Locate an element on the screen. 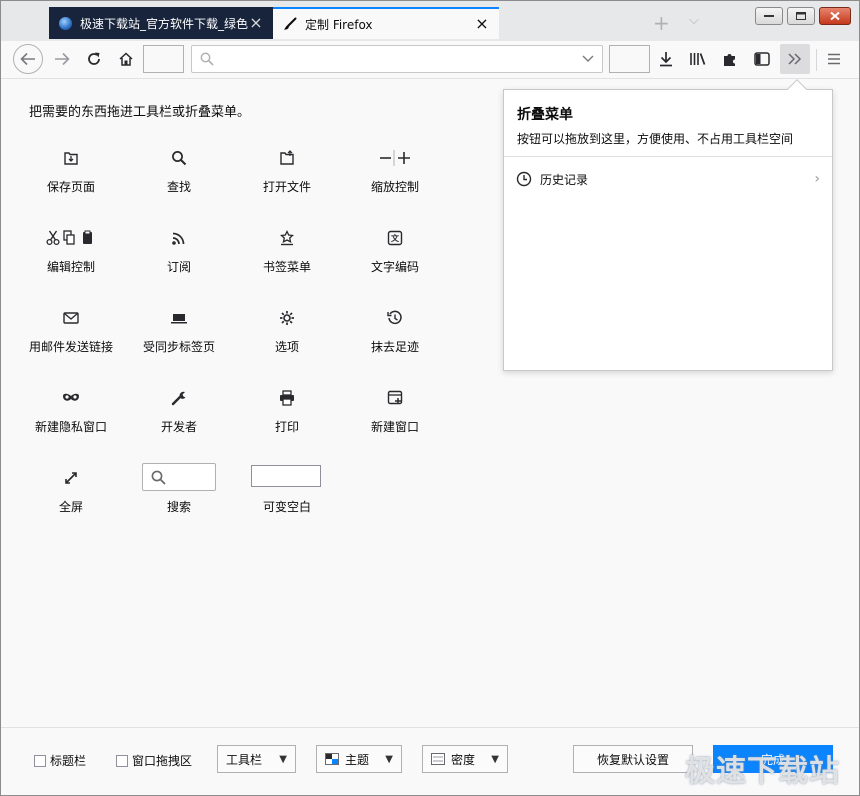 The height and width of the screenshot is (796, 860). menu-button is located at coordinates (834, 59).